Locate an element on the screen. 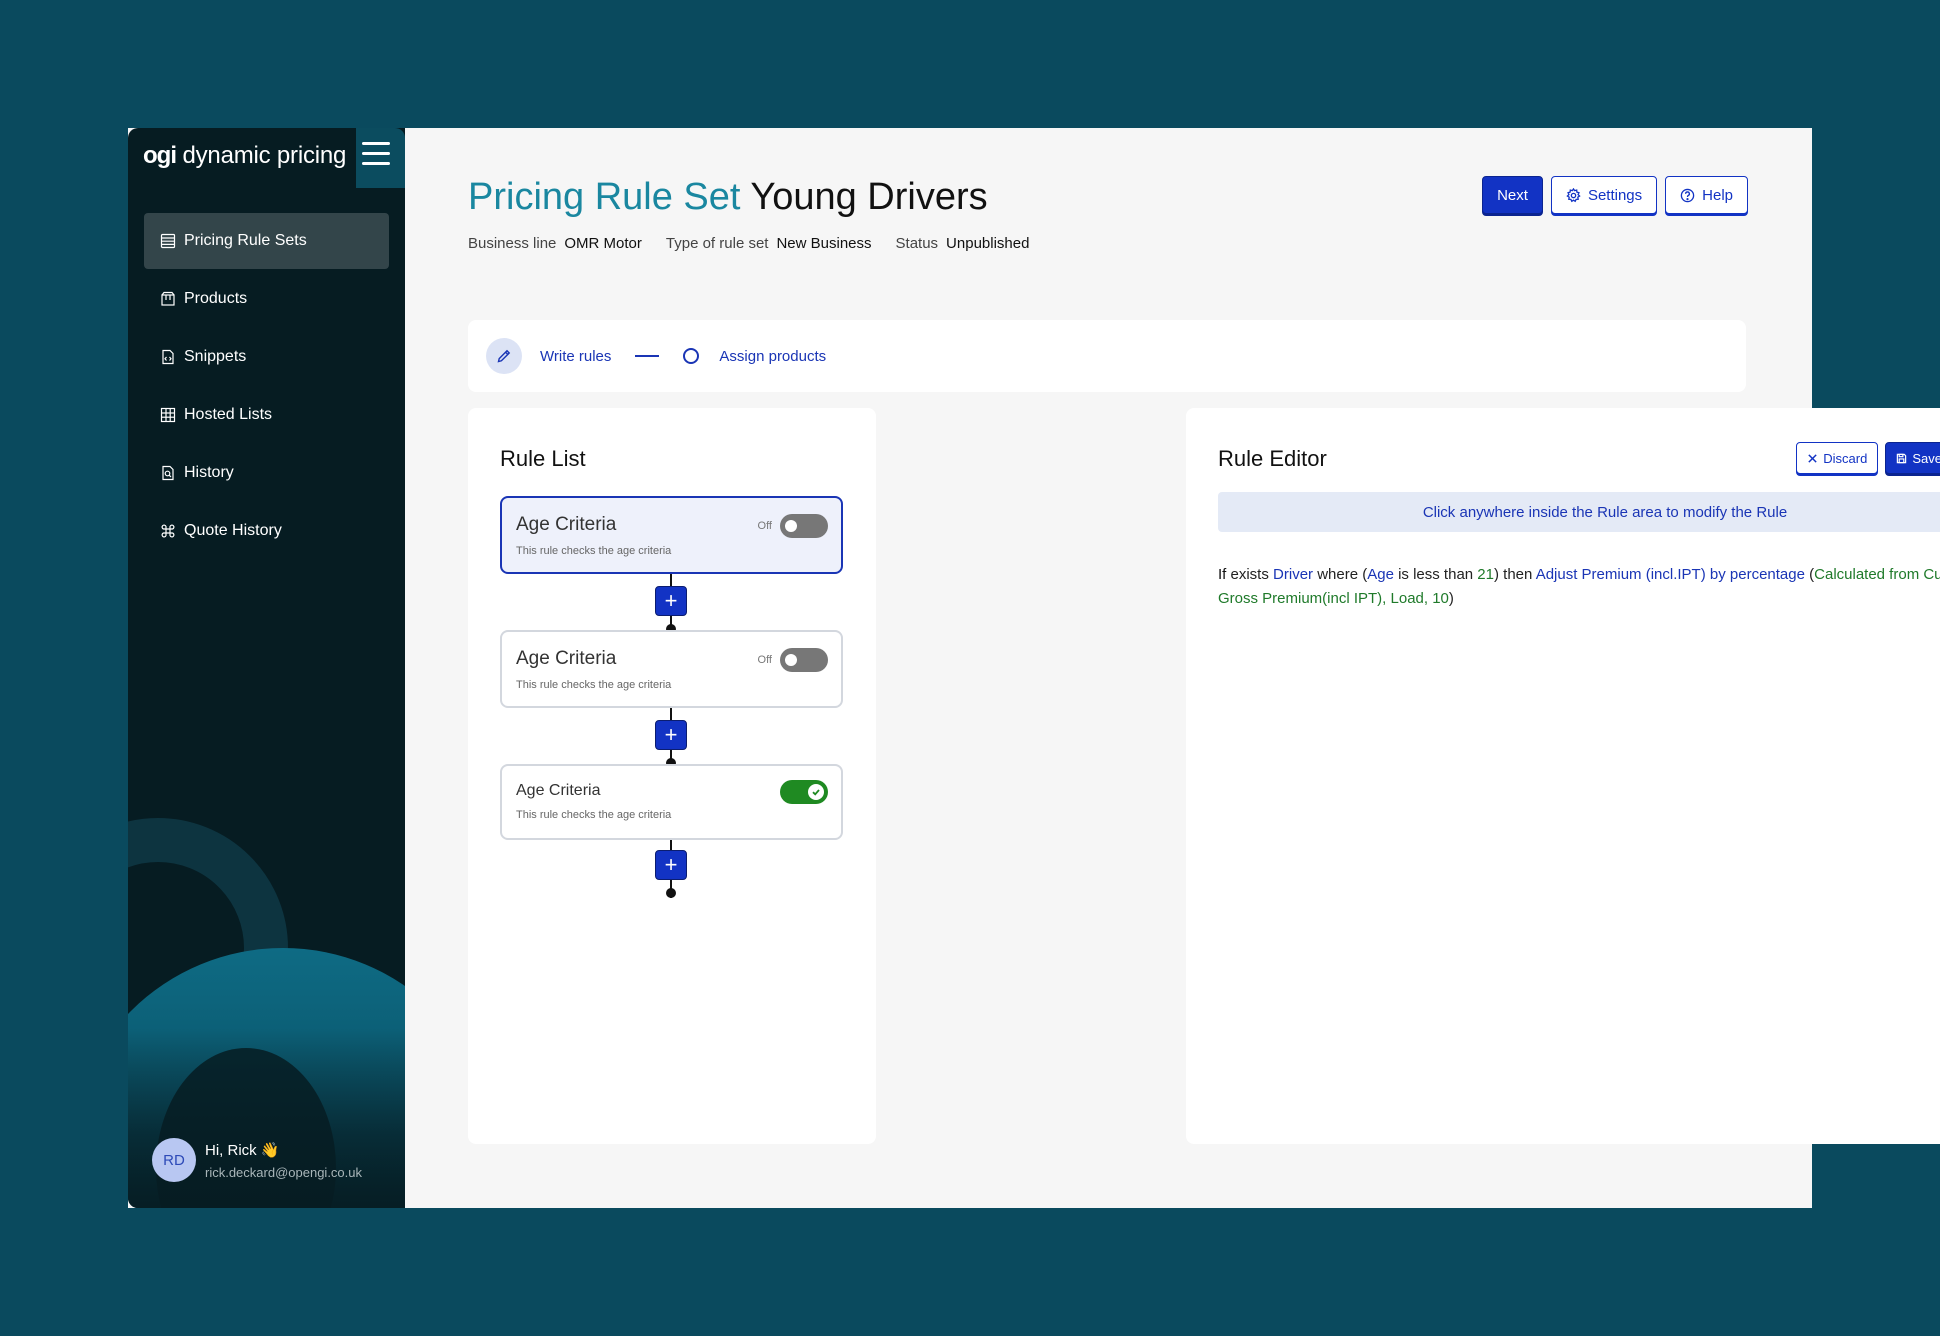 The image size is (1940, 1336). meta-value: New Business is located at coordinates (824, 243).